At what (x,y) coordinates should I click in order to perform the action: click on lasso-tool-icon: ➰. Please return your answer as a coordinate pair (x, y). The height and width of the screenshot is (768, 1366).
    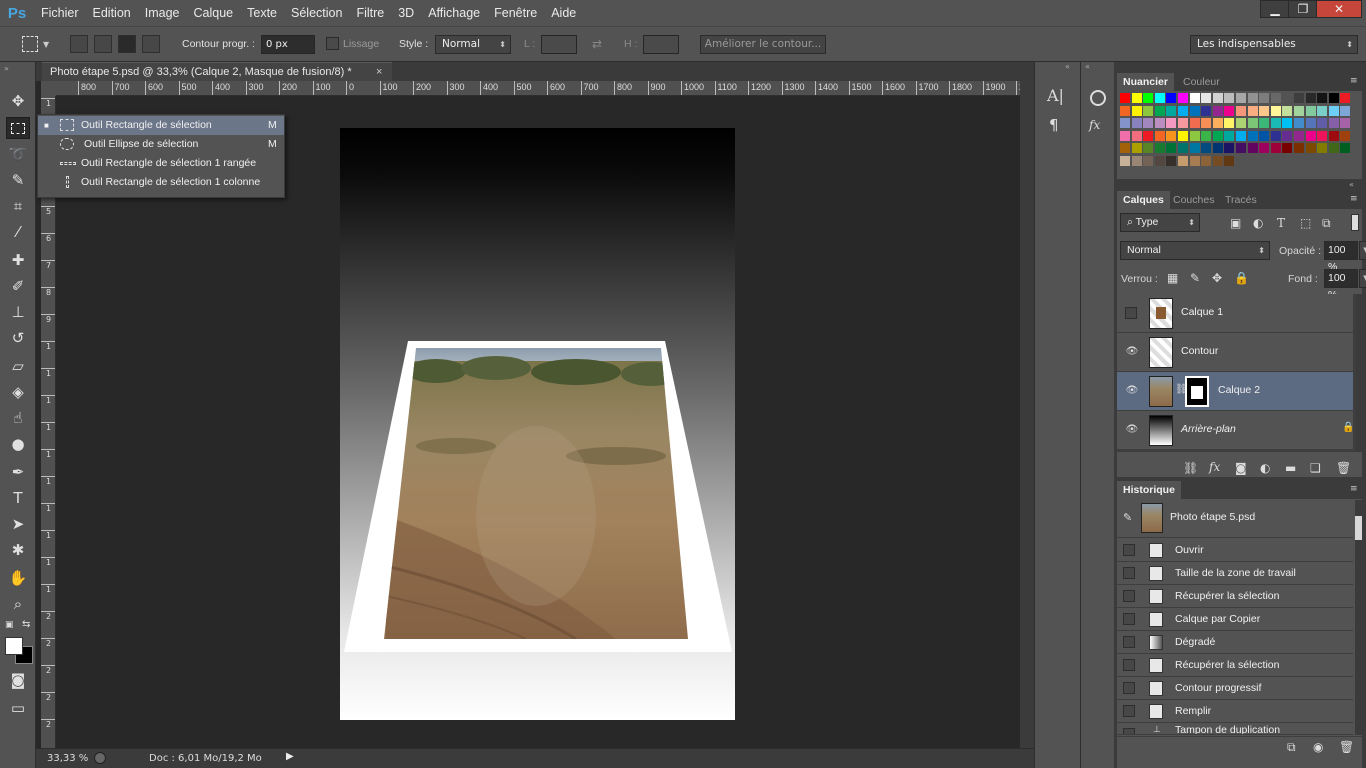
    Looking at the image, I should click on (18, 154).